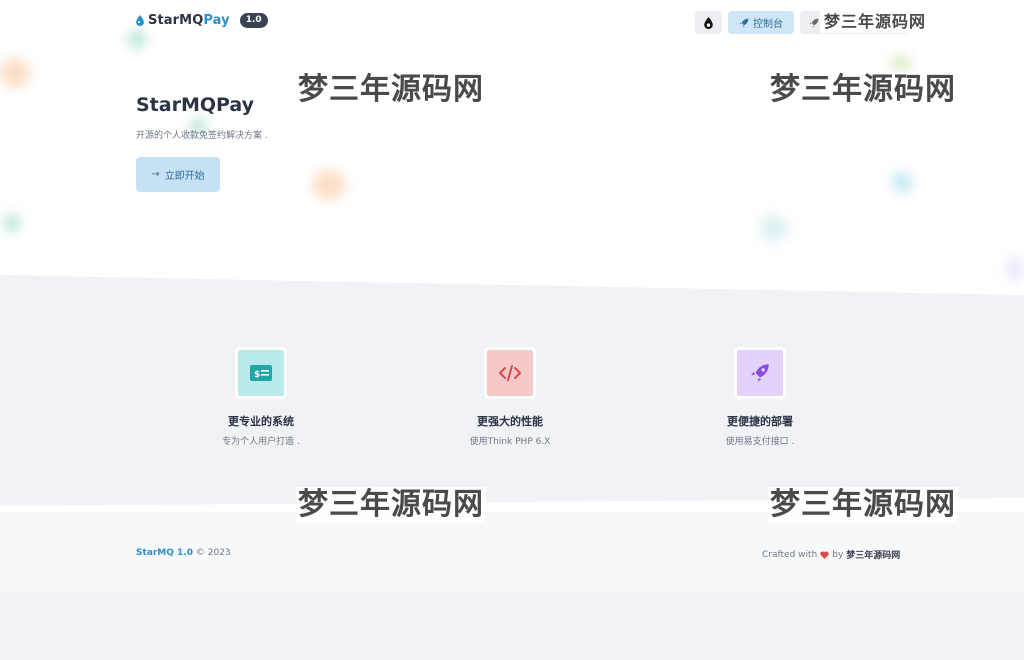  I want to click on feature-desc: 使用易支付接口 ., so click(760, 442).